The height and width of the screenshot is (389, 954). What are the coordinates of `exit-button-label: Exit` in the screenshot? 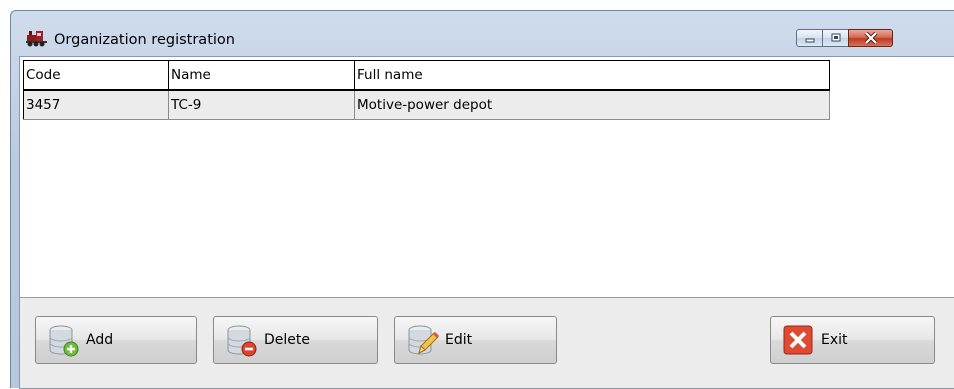 It's located at (834, 340).